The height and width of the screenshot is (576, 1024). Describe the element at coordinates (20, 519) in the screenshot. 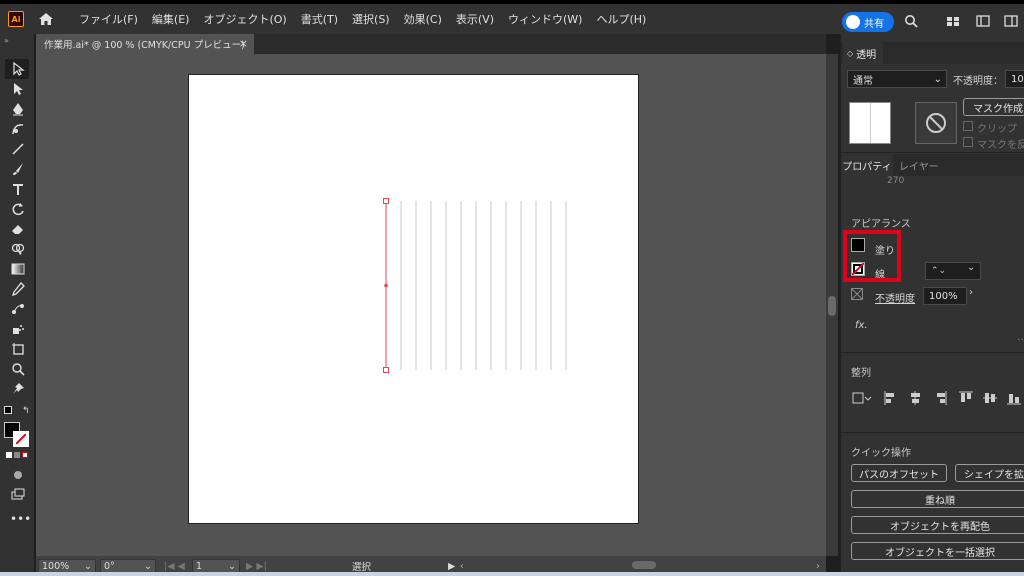

I see `more-tools-icon: •••` at that location.